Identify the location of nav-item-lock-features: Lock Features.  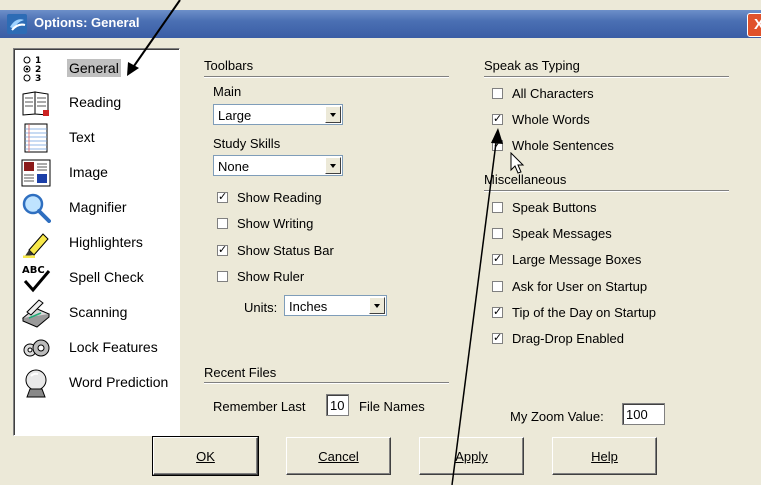
(98, 348).